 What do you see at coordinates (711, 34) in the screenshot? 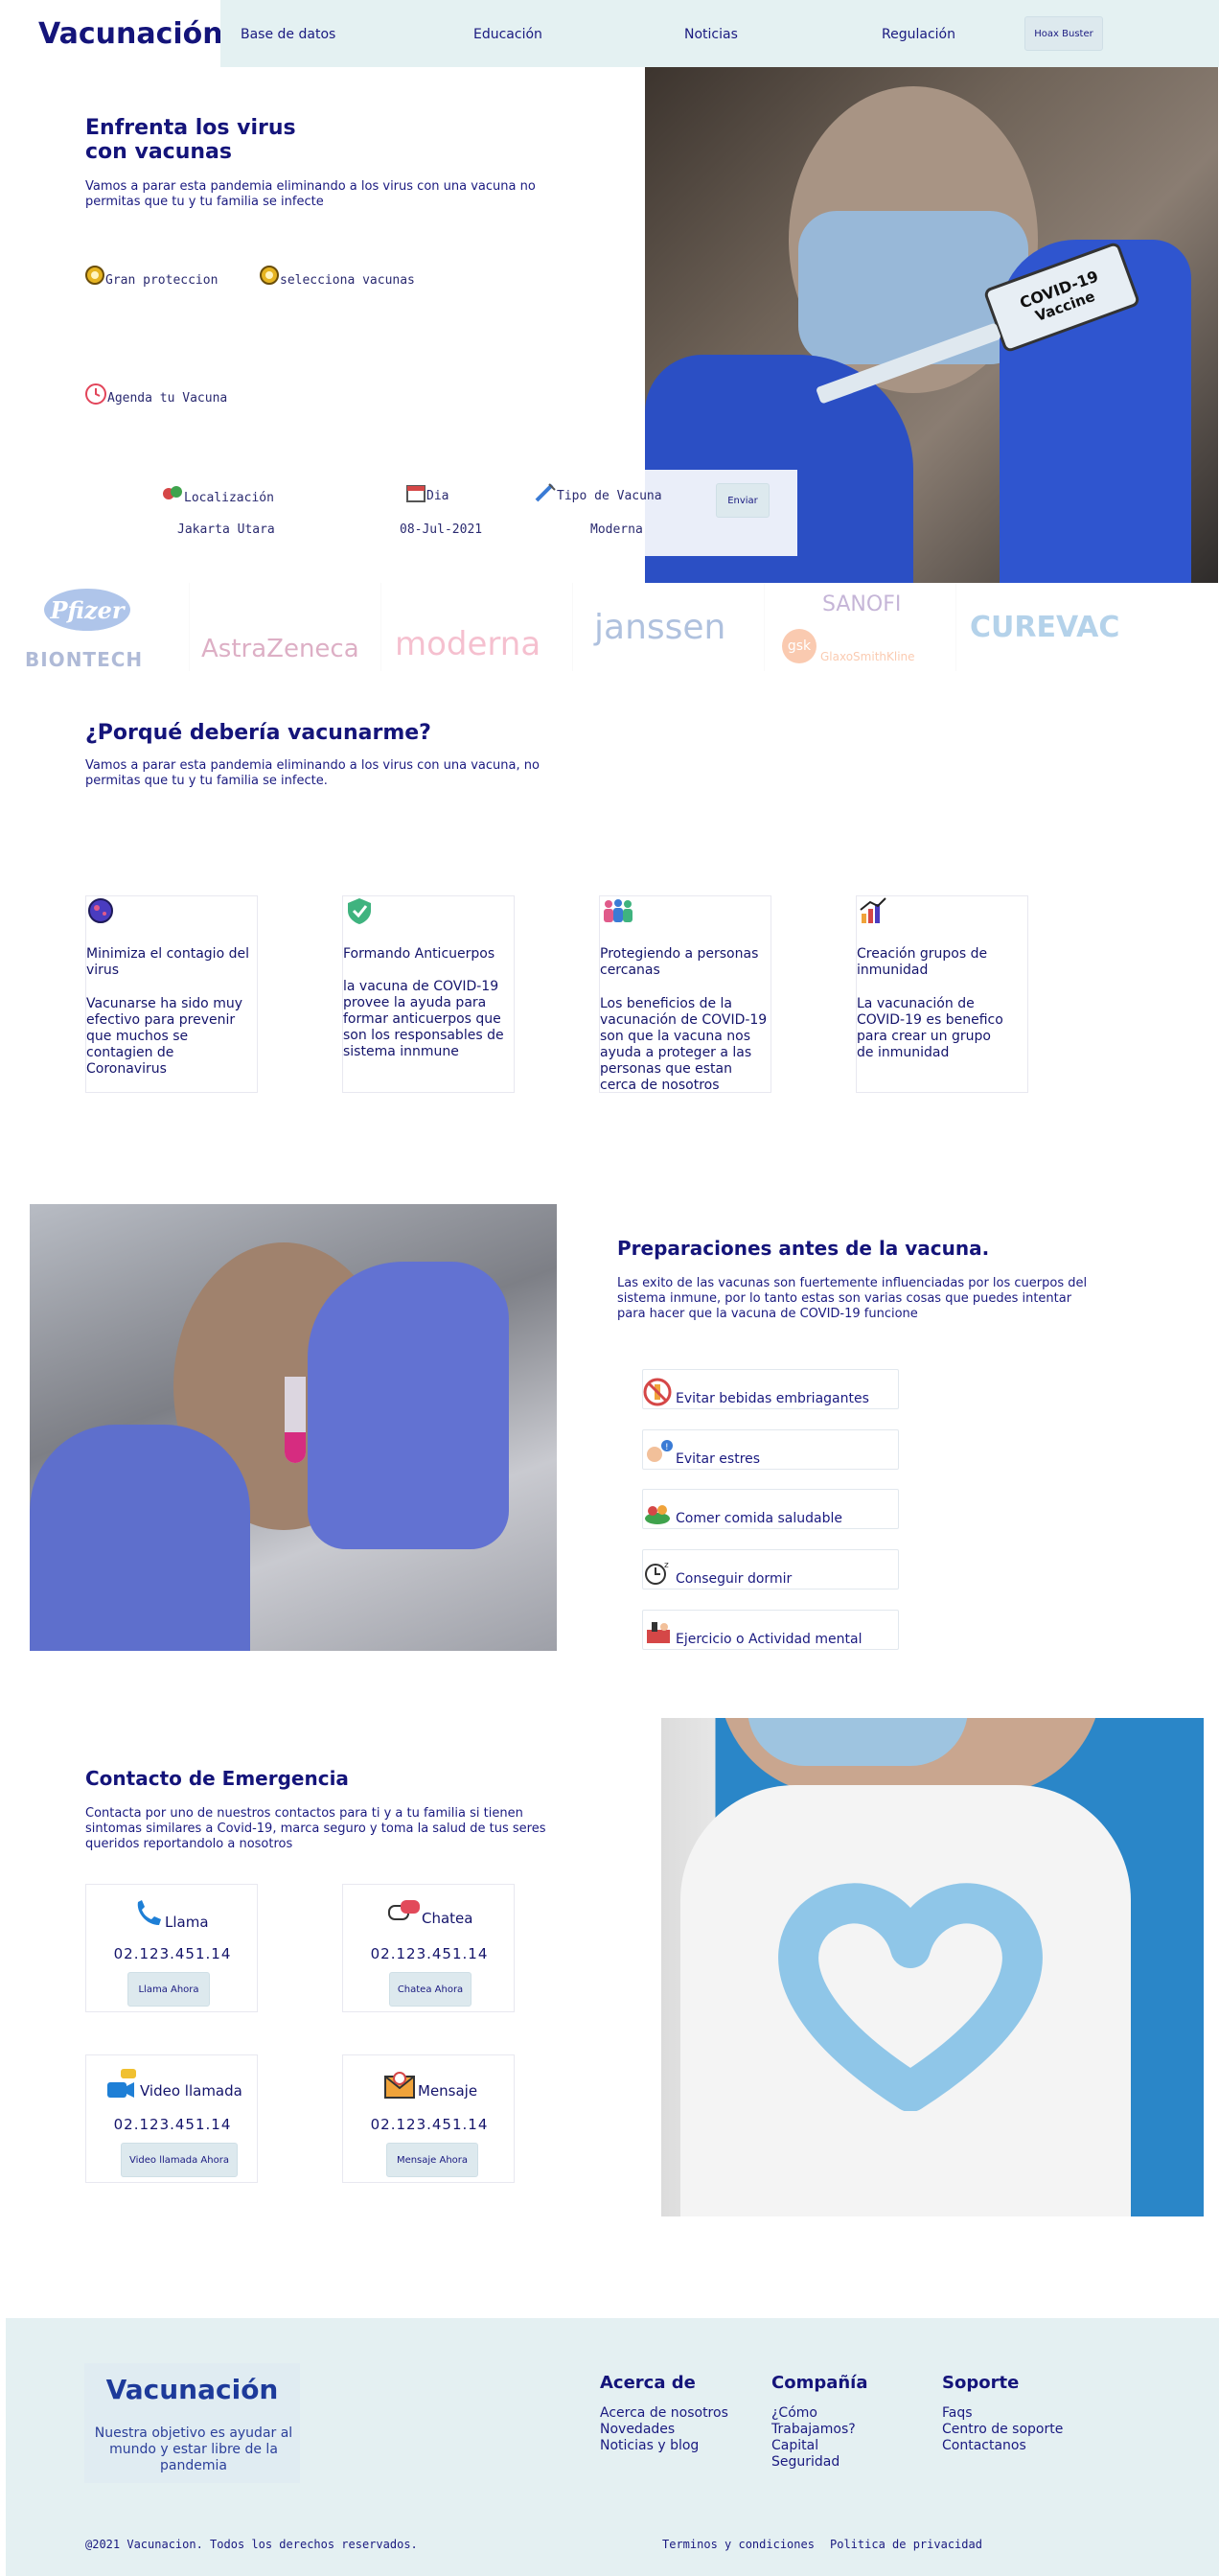
I see `nav-noticias: Noticias` at bounding box center [711, 34].